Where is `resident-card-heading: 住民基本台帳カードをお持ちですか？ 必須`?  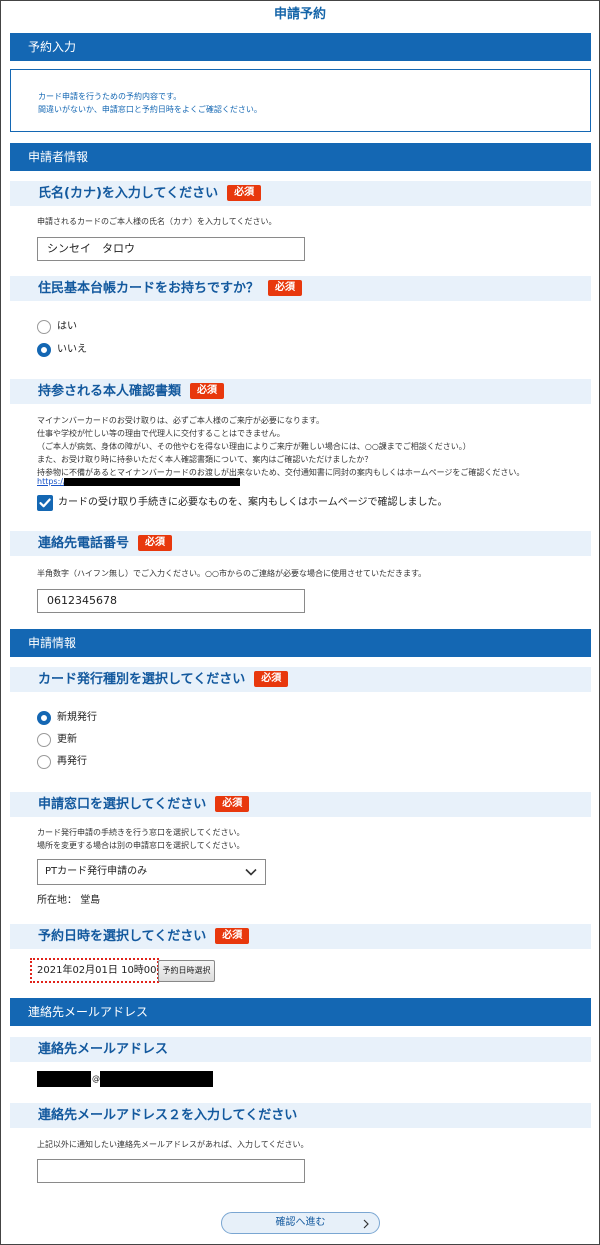 resident-card-heading: 住民基本台帳カードをお持ちですか？ 必須 is located at coordinates (300, 288).